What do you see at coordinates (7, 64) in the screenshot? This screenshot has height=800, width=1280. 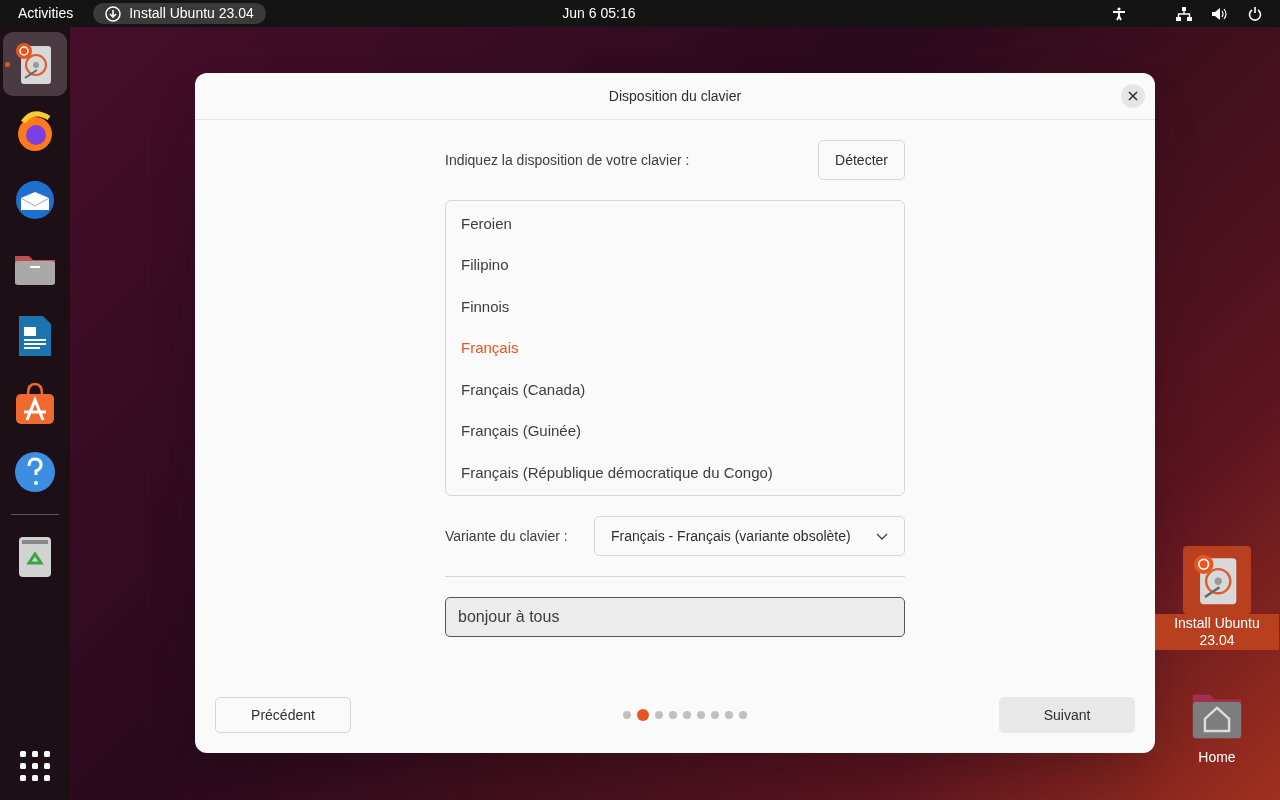 I see `running-indicator` at bounding box center [7, 64].